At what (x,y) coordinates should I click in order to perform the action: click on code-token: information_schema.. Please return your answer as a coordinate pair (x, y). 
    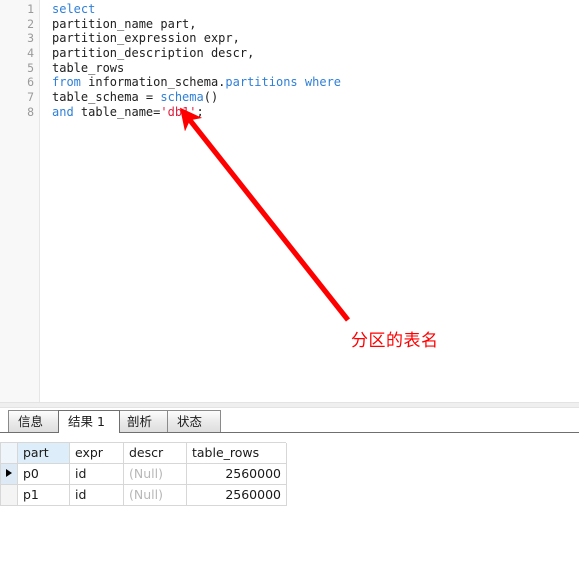
    Looking at the image, I should click on (153, 82).